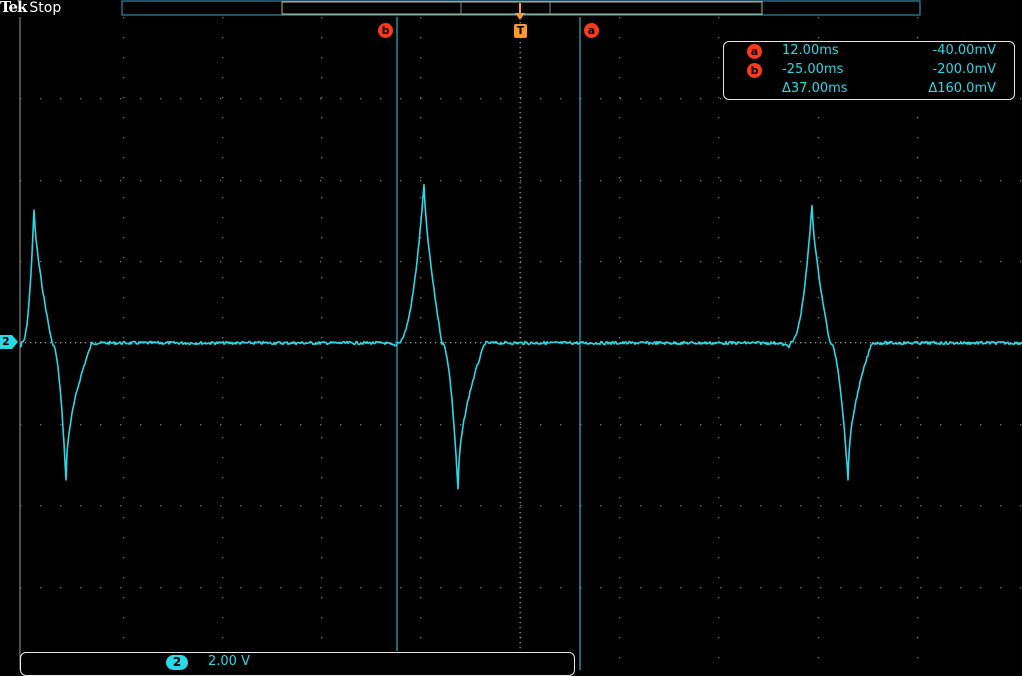 This screenshot has width=1022, height=676. I want to click on cursor-b-time: -25.00ms, so click(813, 69).